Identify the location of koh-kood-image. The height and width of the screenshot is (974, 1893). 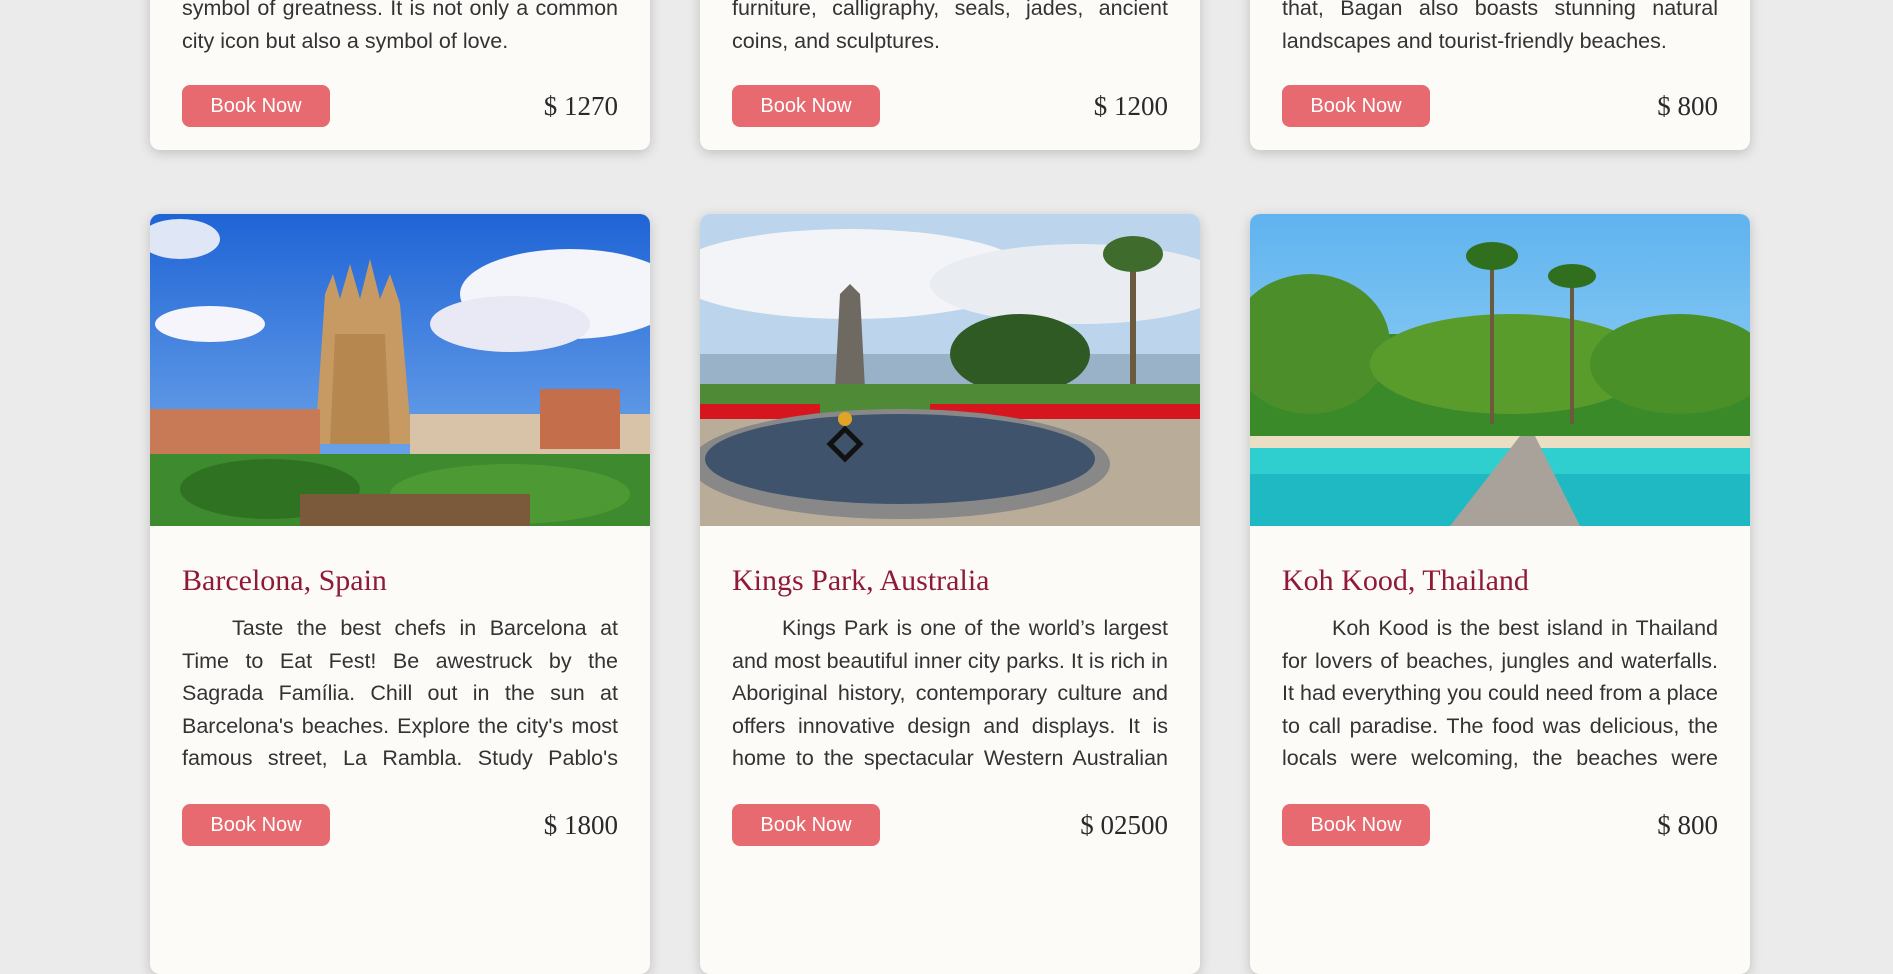
(1500, 370).